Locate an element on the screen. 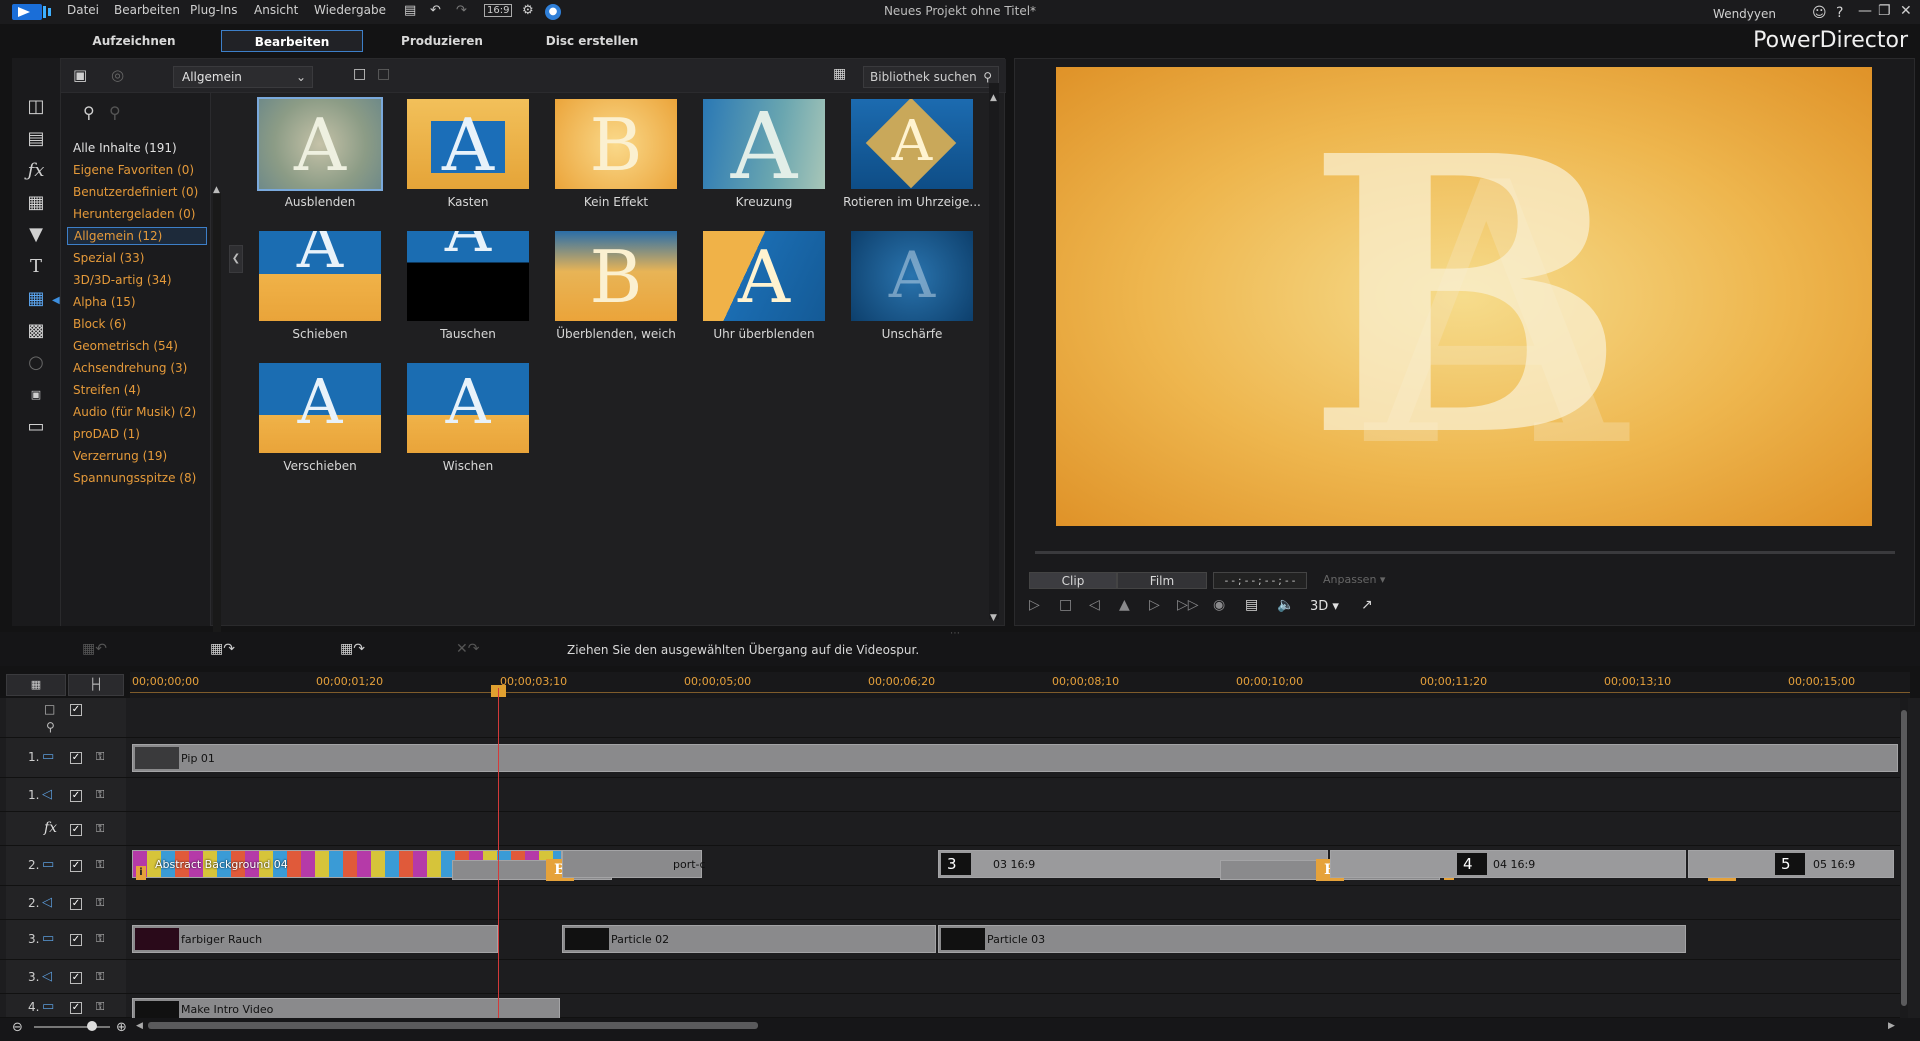 The width and height of the screenshot is (1920, 1041). tools-icon: ▦↷ is located at coordinates (222, 649).